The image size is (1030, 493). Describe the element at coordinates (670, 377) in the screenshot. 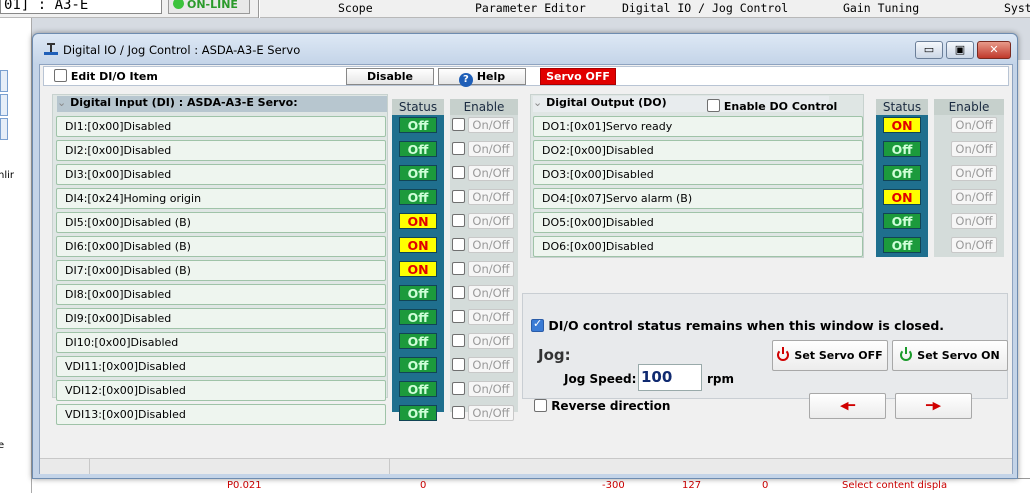

I see `jog-speed-input: 100` at that location.